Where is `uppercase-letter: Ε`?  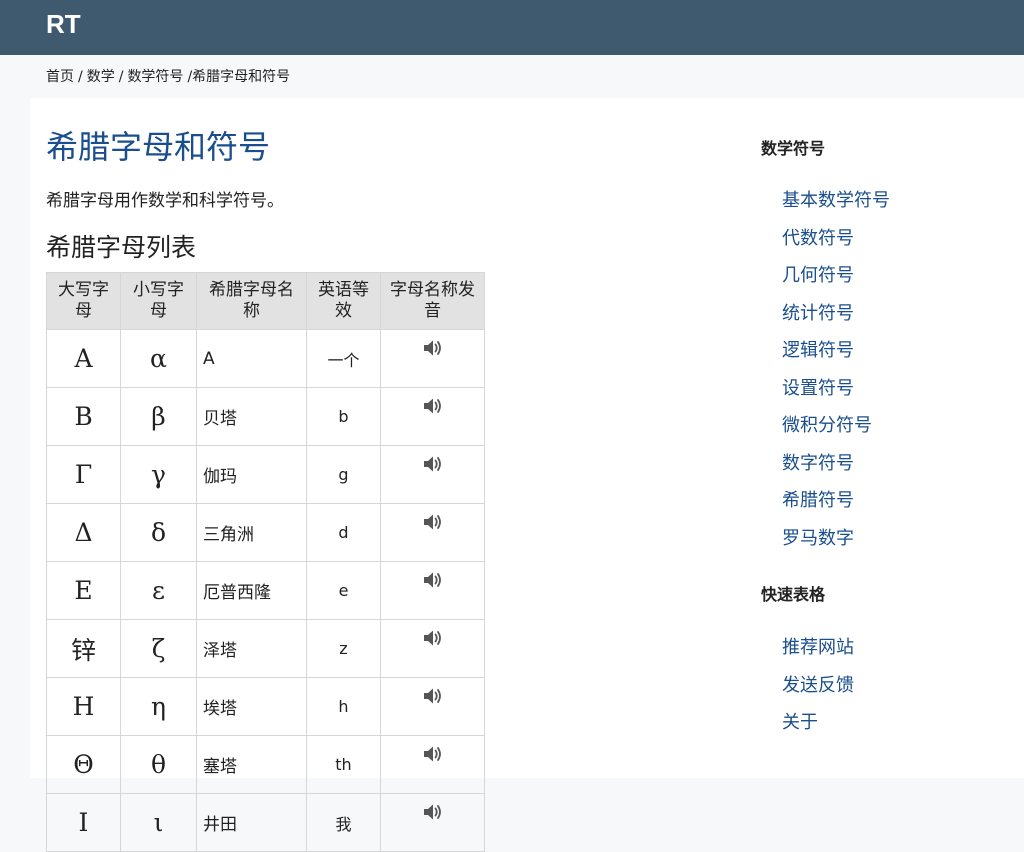 uppercase-letter: Ε is located at coordinates (83, 590).